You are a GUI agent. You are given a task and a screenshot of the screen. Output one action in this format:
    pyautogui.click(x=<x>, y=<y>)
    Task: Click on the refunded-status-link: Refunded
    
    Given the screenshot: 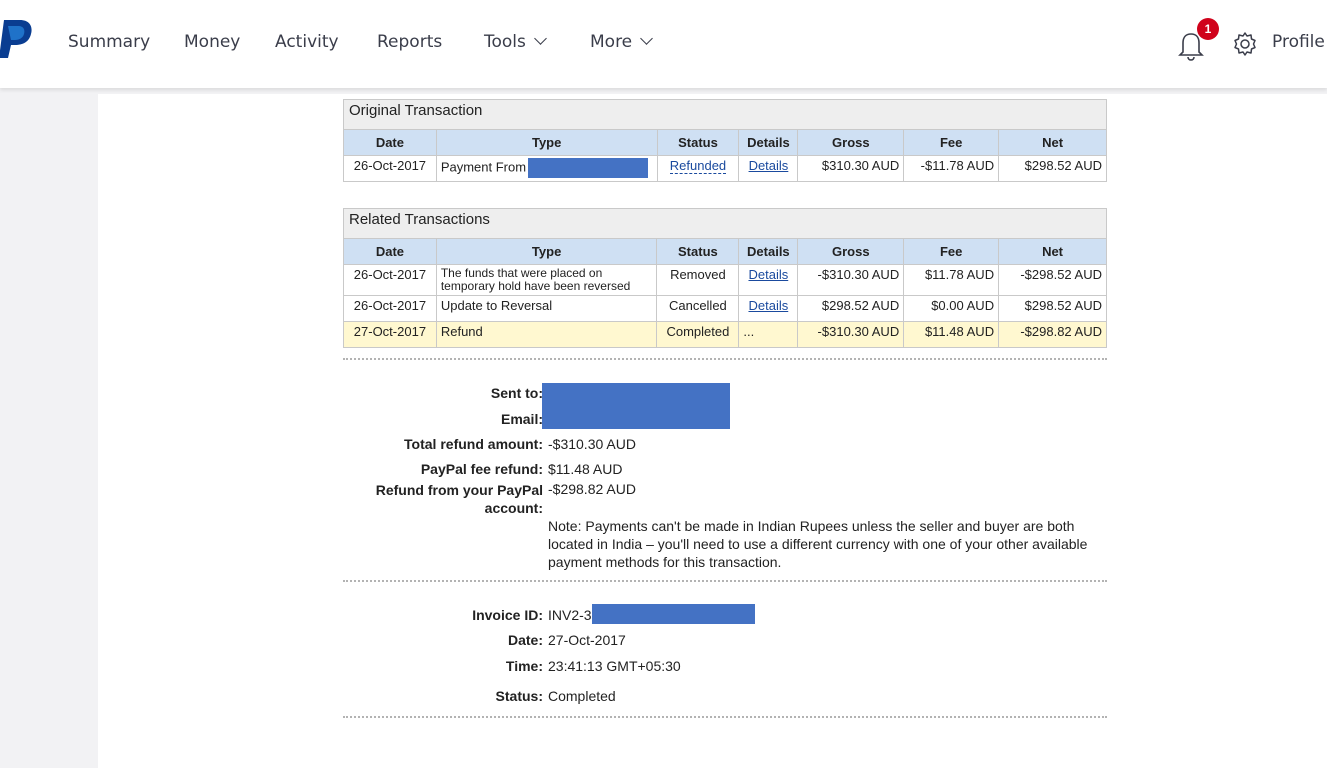 What is the action you would take?
    pyautogui.click(x=698, y=166)
    